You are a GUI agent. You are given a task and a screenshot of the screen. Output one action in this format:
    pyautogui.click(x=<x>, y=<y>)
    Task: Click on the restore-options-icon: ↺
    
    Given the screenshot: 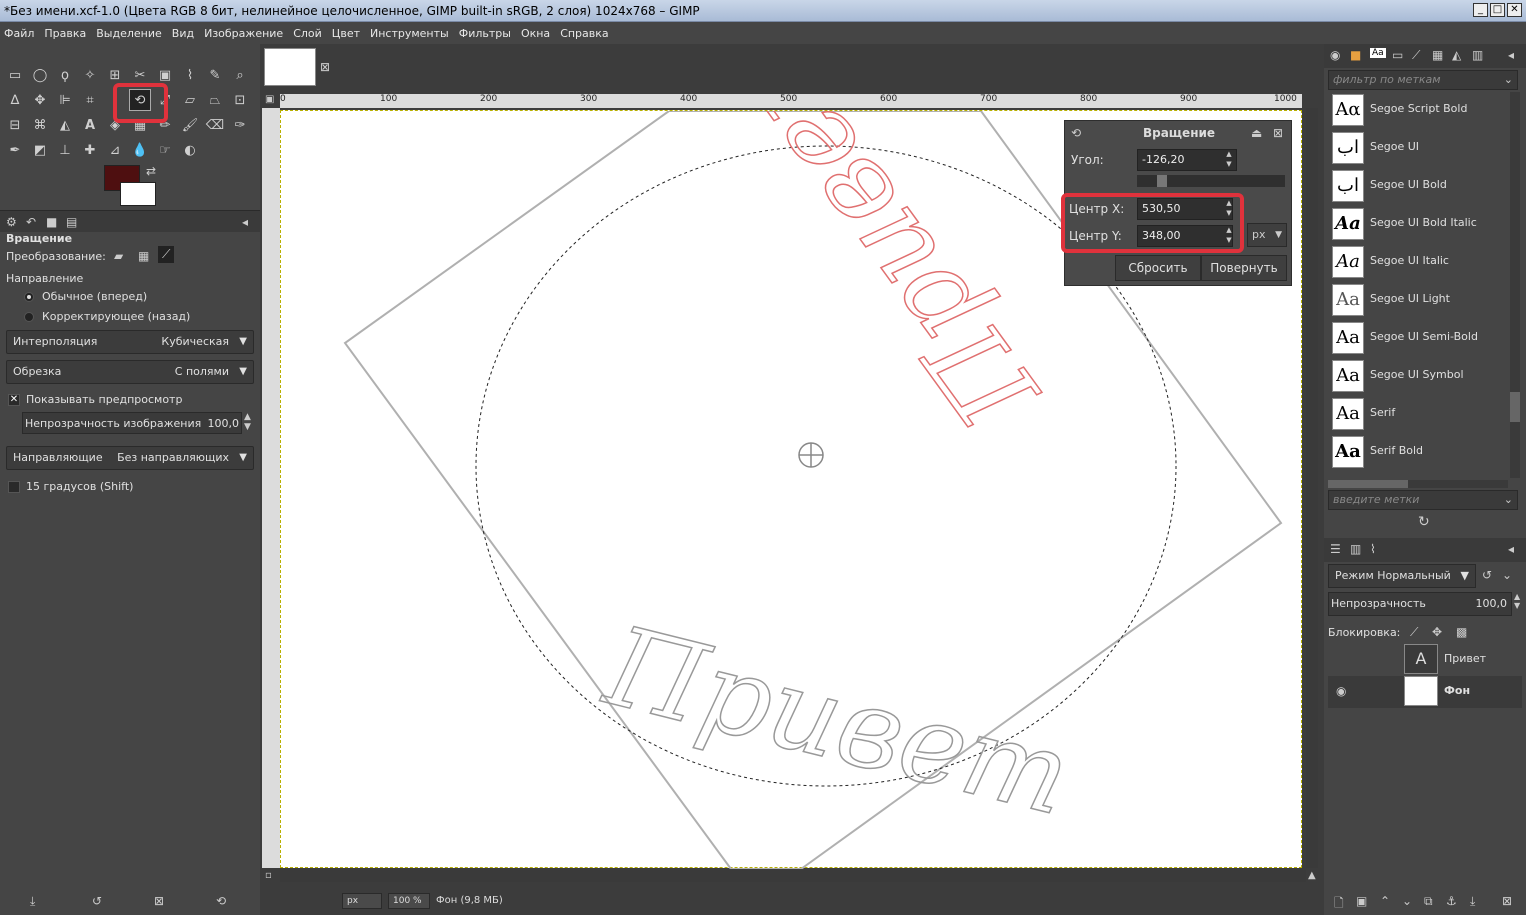 What is the action you would take?
    pyautogui.click(x=97, y=901)
    